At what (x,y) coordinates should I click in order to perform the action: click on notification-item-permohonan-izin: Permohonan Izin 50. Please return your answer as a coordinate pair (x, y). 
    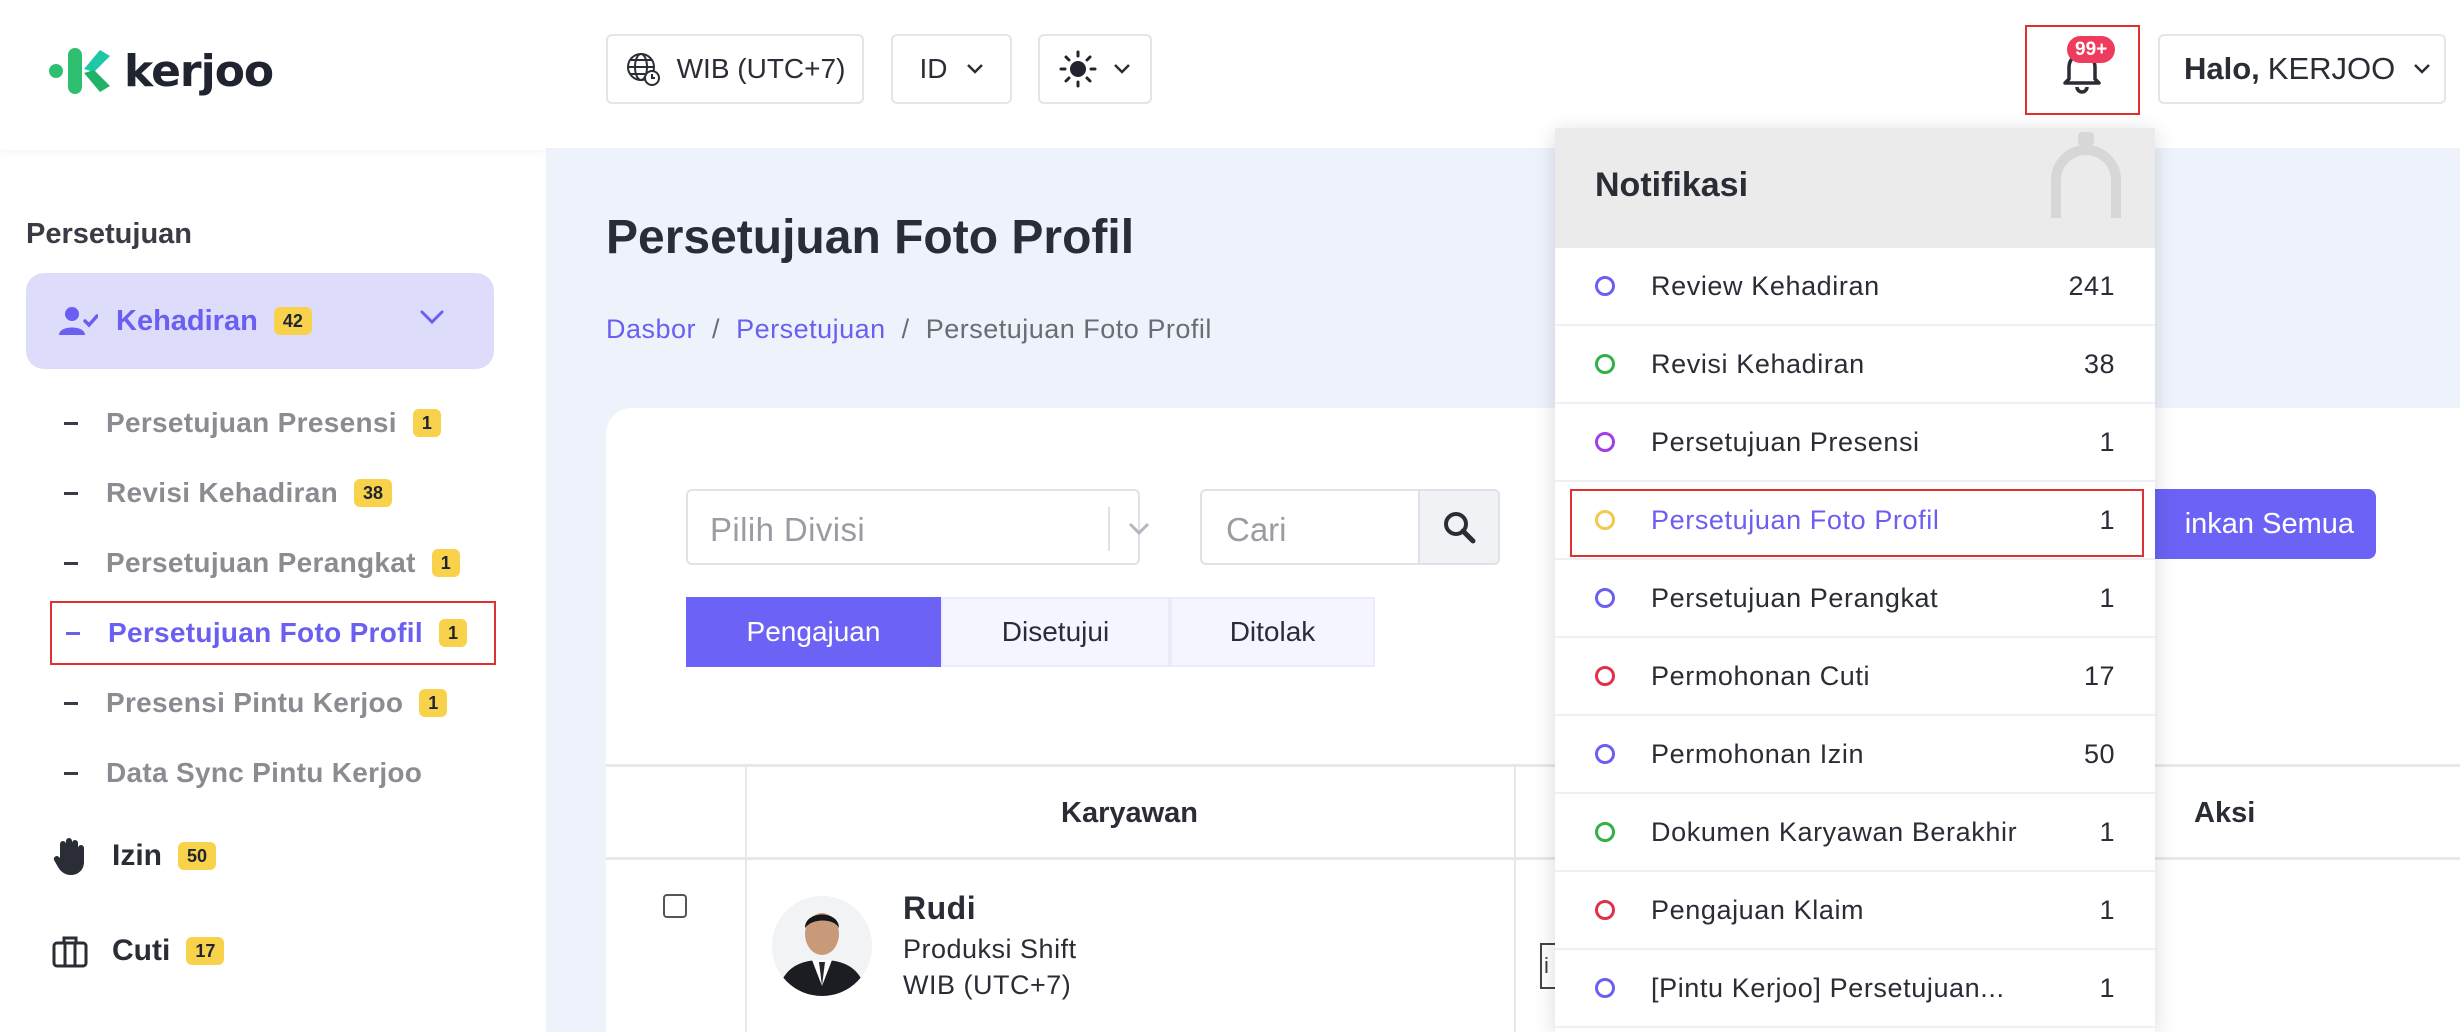
    Looking at the image, I should click on (1855, 755).